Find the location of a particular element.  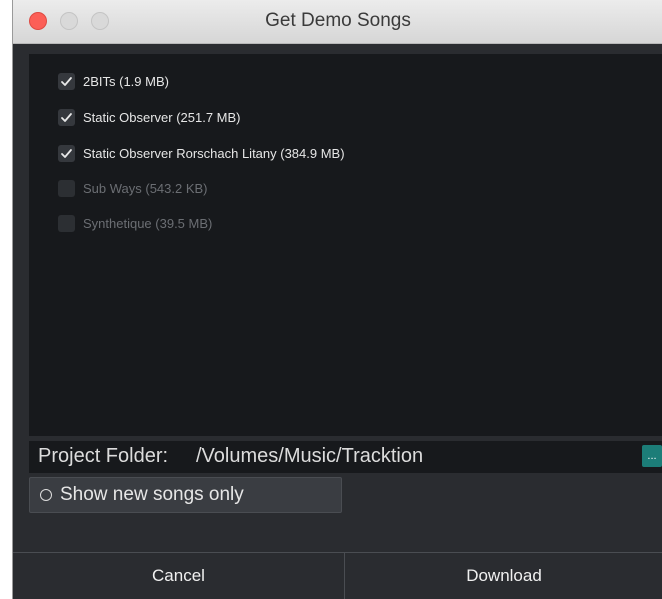

song-item-static-observer: Static Observer (251.7 MB) is located at coordinates (149, 117).